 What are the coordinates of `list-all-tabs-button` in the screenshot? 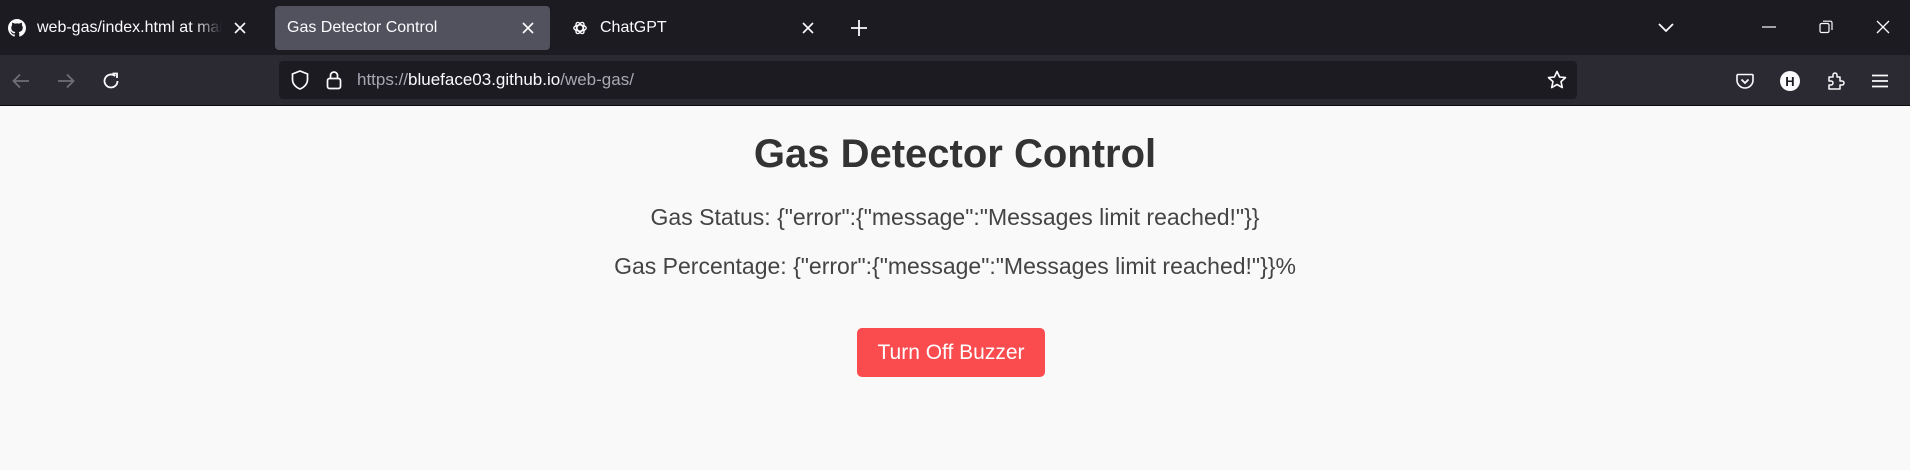 It's located at (1666, 28).